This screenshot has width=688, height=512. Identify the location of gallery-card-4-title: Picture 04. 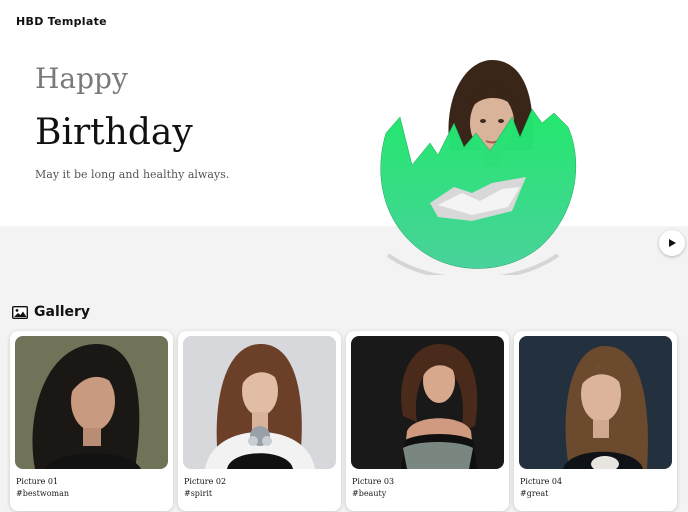
(541, 481).